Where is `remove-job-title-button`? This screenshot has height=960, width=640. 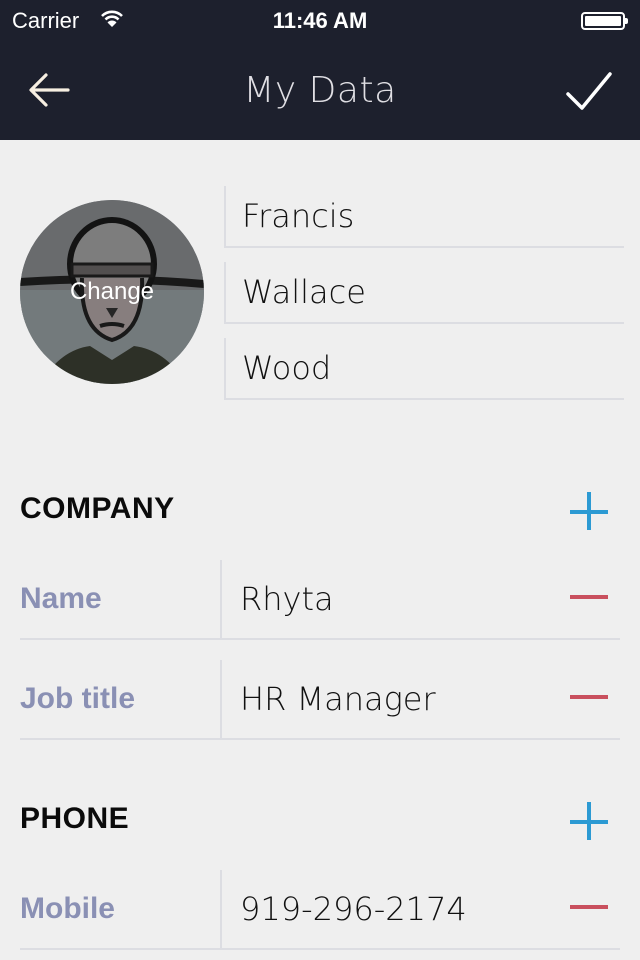
remove-job-title-button is located at coordinates (590, 697).